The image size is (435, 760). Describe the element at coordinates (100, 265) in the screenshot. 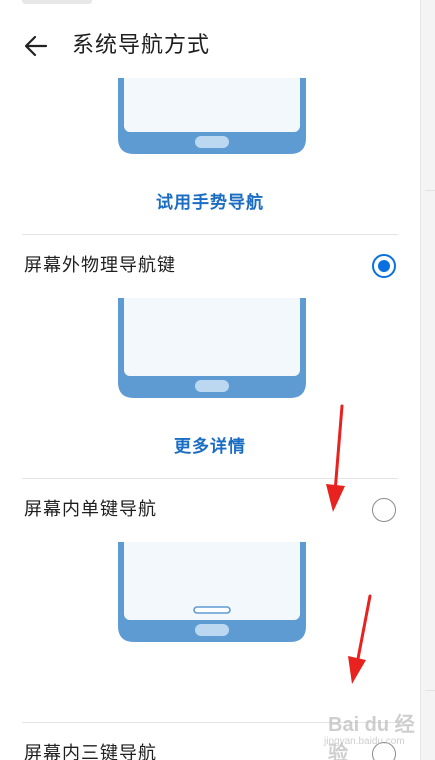

I see `option-label: 屏幕外物理导航键` at that location.